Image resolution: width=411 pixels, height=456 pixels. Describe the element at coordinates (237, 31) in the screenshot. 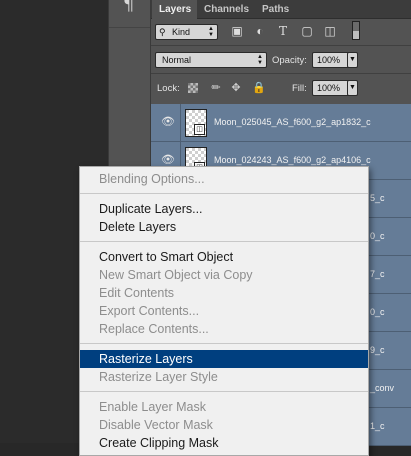

I see `pixel-filter-icon: ▣` at that location.